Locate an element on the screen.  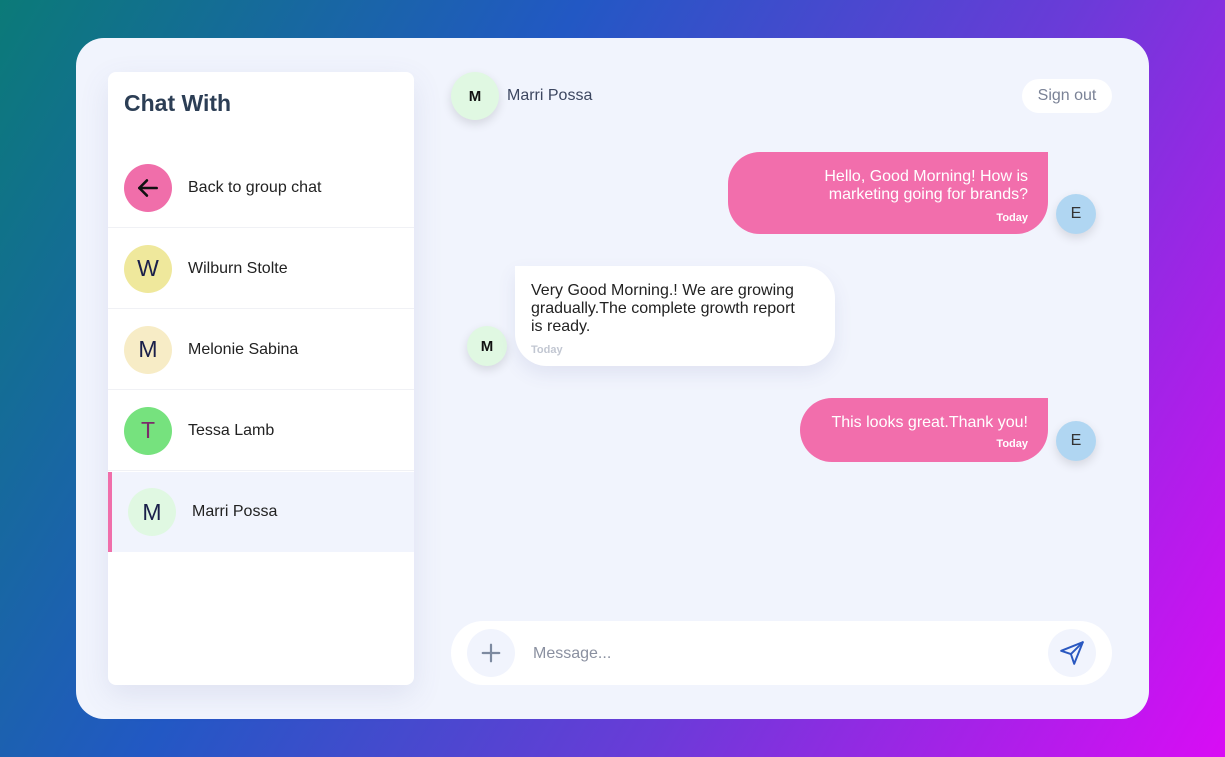
message-composer is located at coordinates (781, 653).